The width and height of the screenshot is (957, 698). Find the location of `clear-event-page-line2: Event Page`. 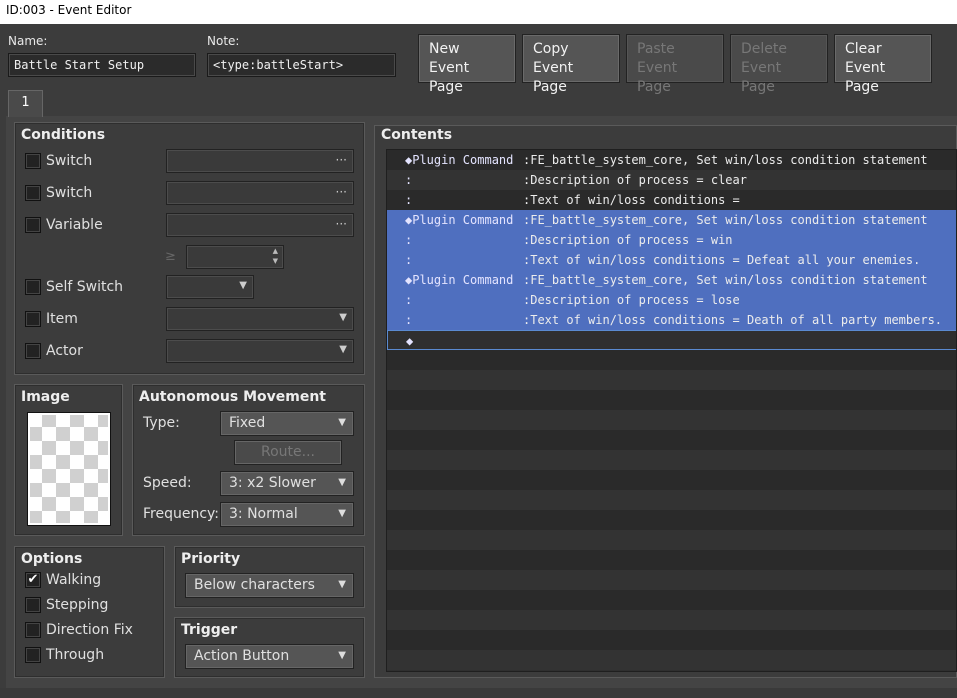

clear-event-page-line2: Event Page is located at coordinates (865, 77).